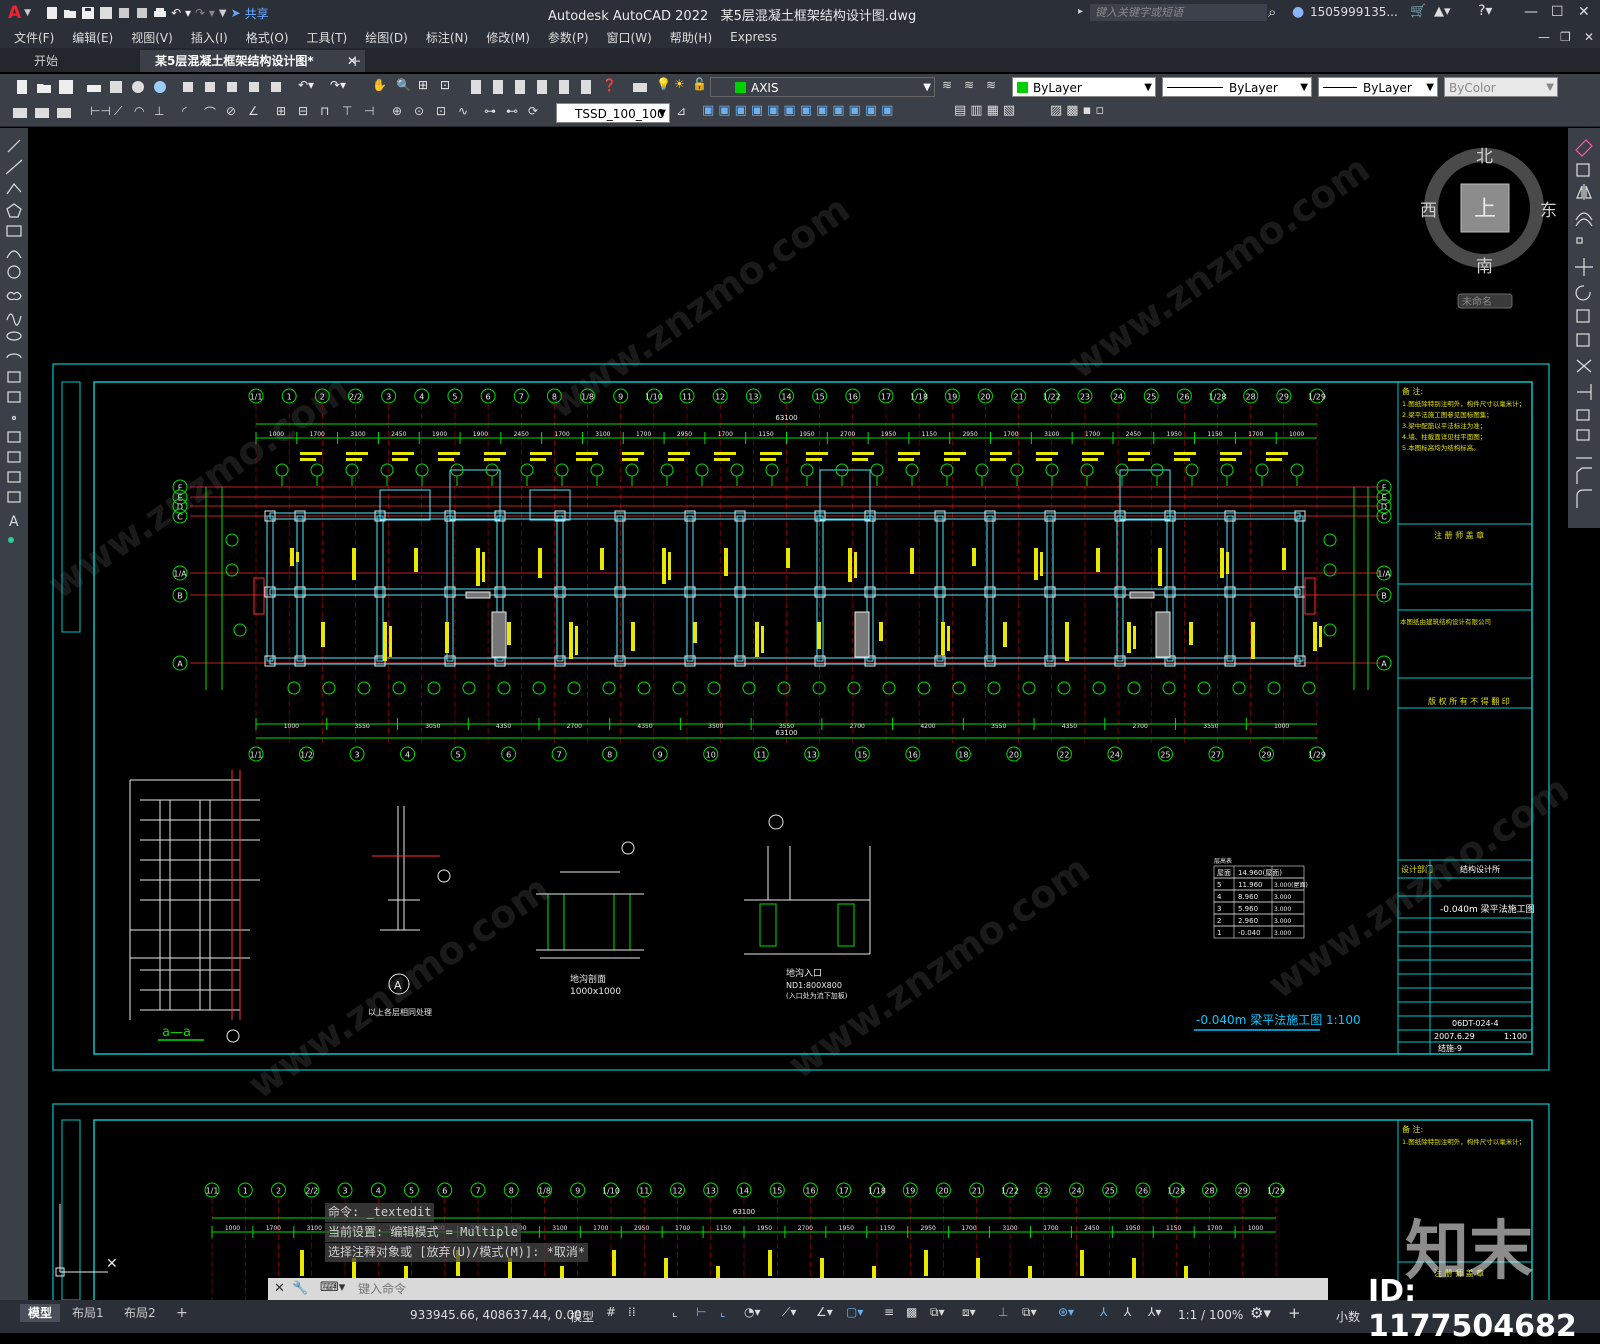 Image resolution: width=1600 pixels, height=1344 pixels. What do you see at coordinates (303, 111) in the screenshot?
I see `baseline-dimension-icon: ⊟` at bounding box center [303, 111].